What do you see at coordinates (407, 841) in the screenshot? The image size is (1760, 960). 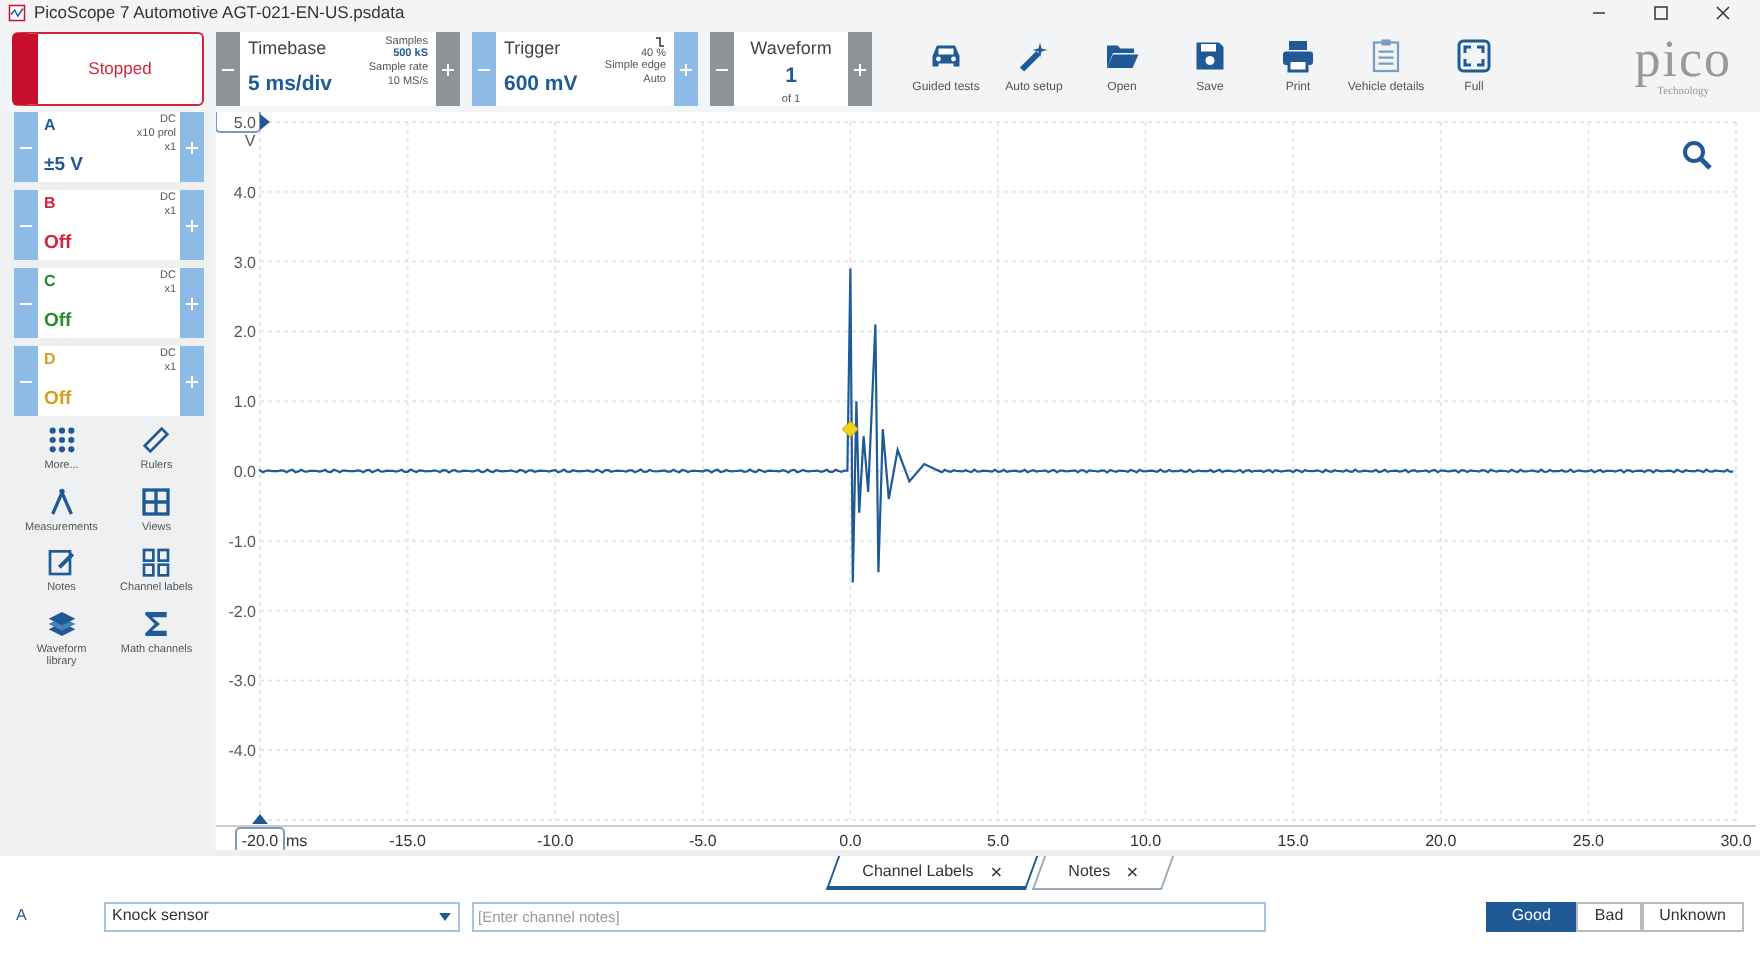 I see `x-tick-label: -15.0` at bounding box center [407, 841].